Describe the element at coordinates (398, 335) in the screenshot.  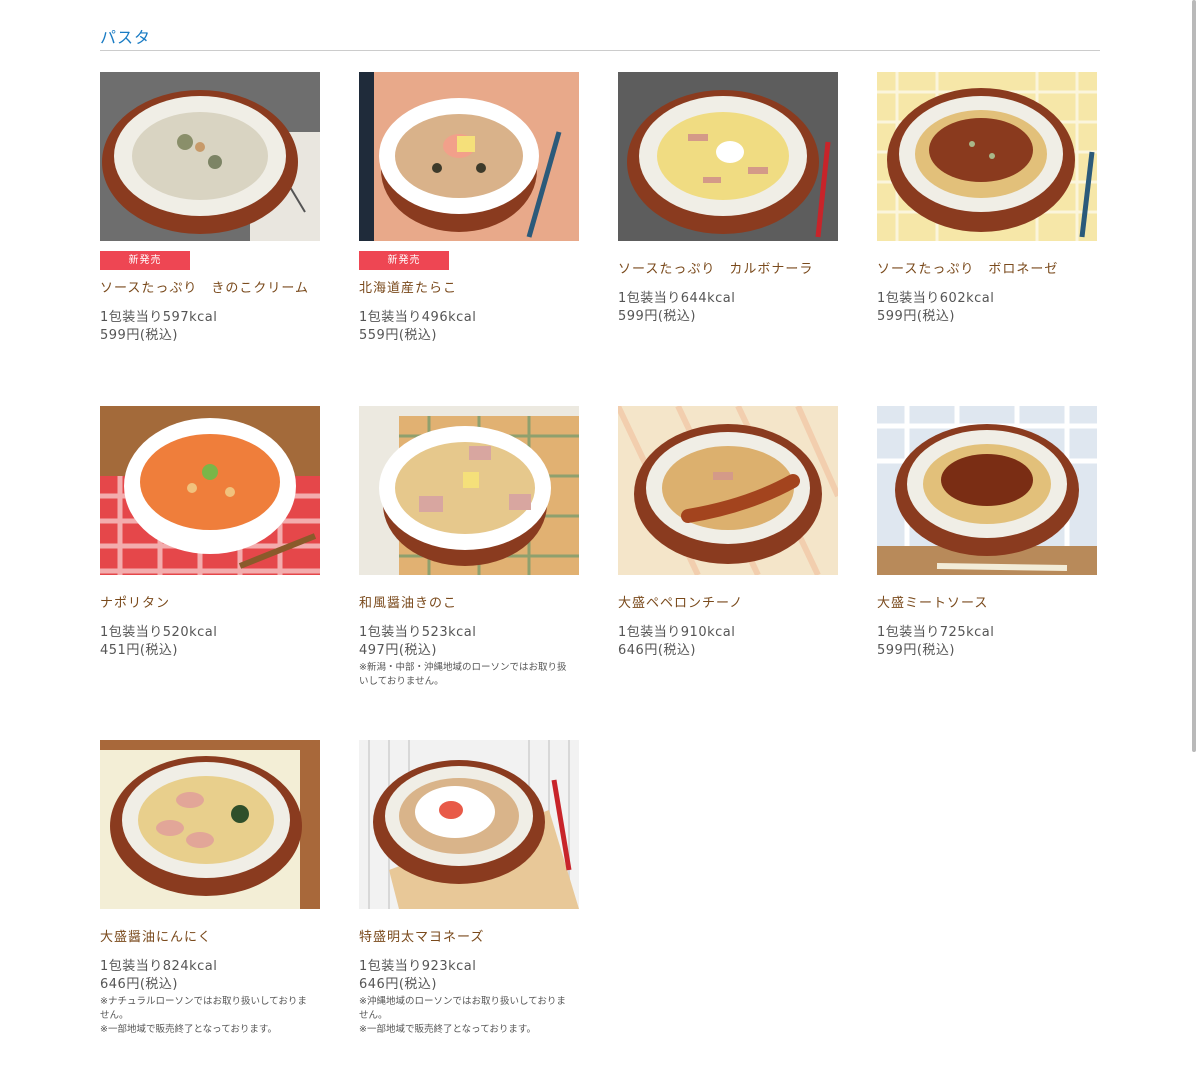
I see `product-price: 559円(税込)` at that location.